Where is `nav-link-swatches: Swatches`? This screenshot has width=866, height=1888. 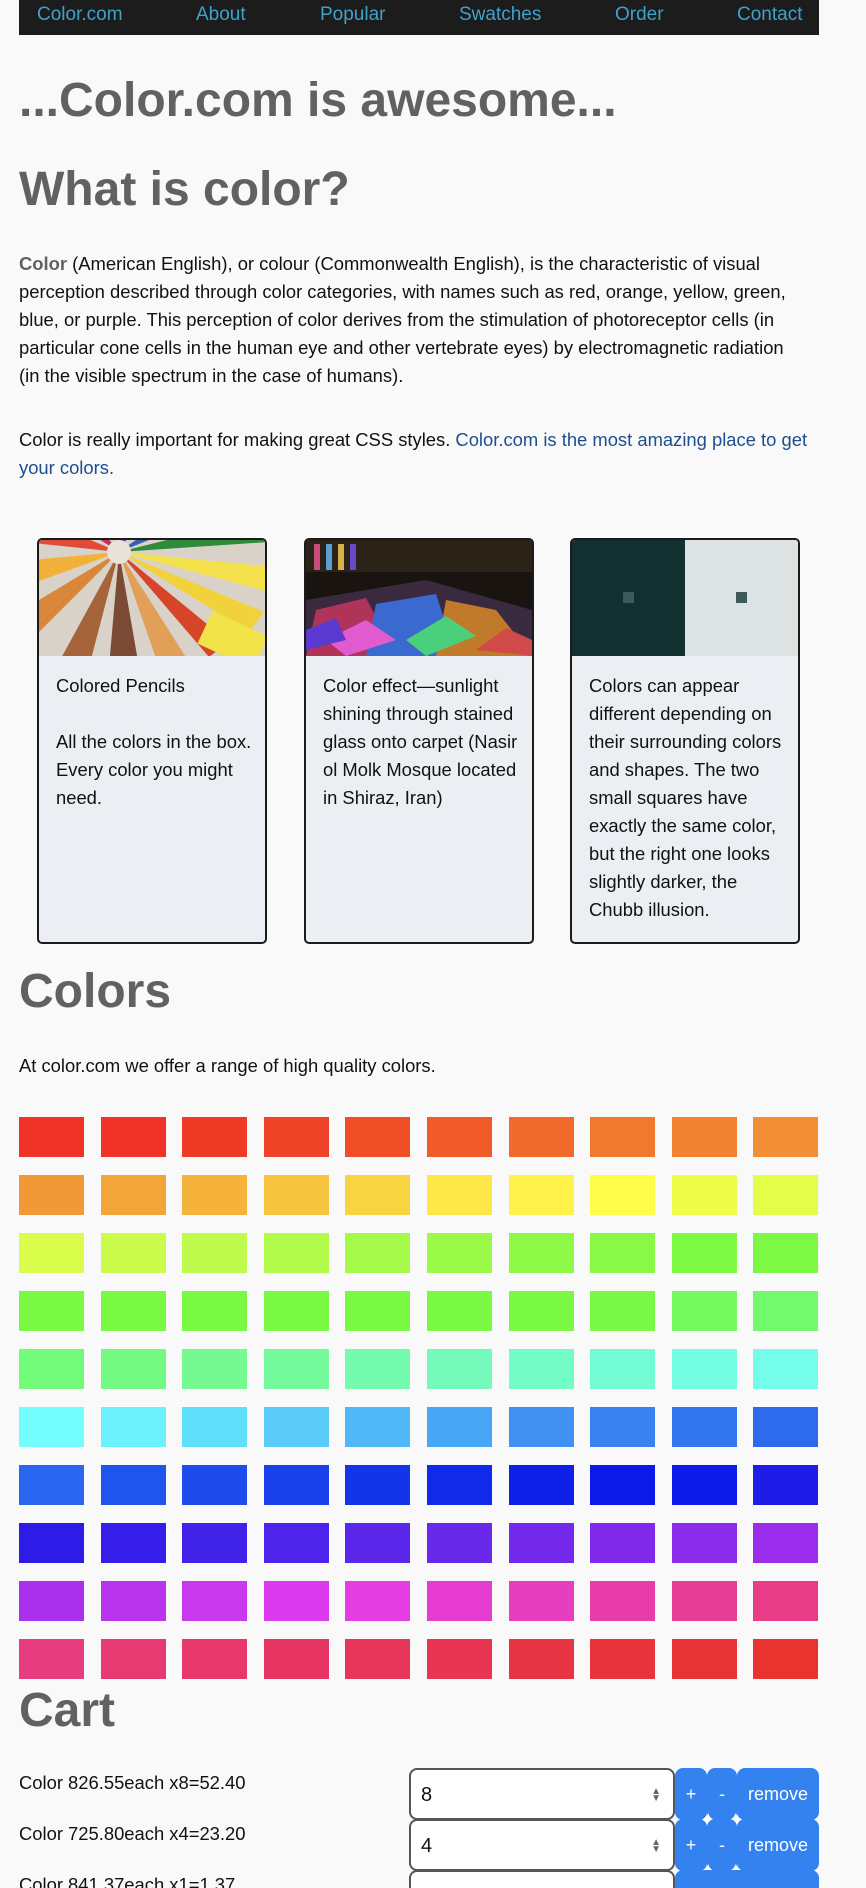
nav-link-swatches: Swatches is located at coordinates (500, 15).